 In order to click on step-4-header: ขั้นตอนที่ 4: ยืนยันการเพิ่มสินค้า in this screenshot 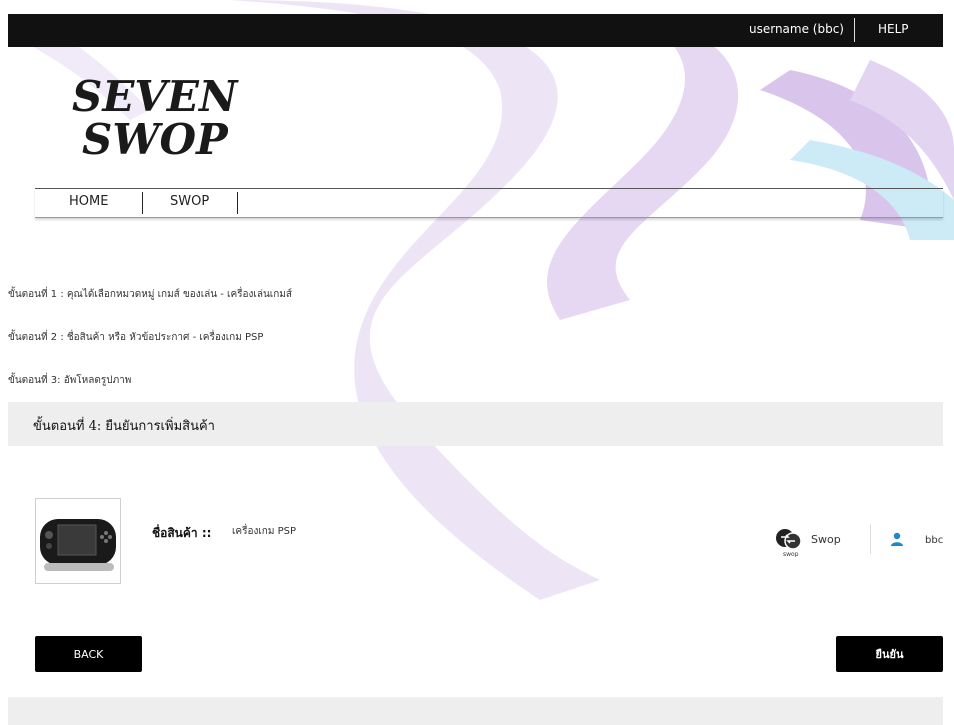, I will do `click(475, 424)`.